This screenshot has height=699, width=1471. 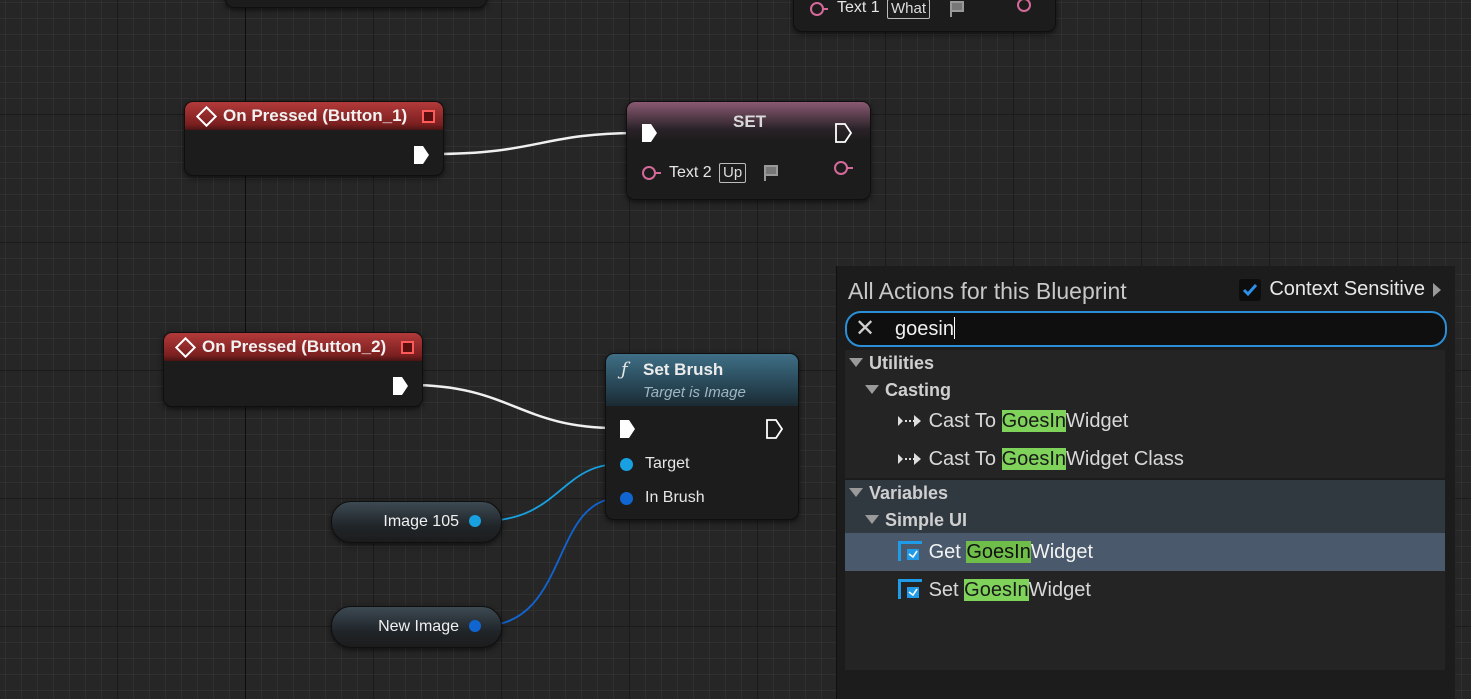 What do you see at coordinates (1146, 329) in the screenshot?
I see `search-input: ✕ goesin` at bounding box center [1146, 329].